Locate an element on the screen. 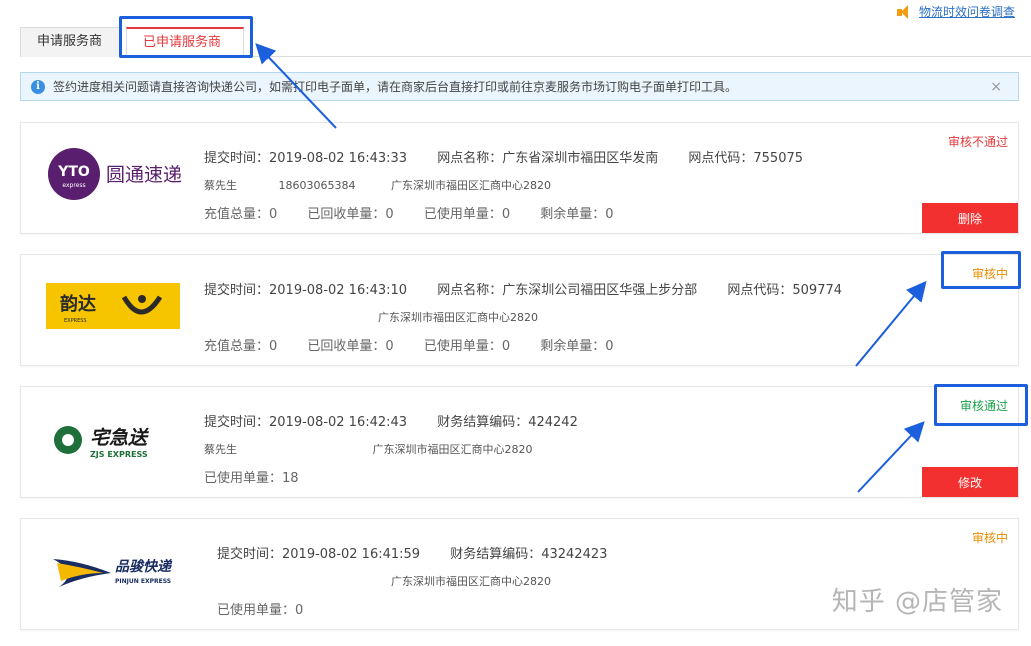 The image size is (1031, 646). card-contact-line: 蔡先生 18603065384 广东深圳市福田区汇商中心2820 is located at coordinates (377, 185).